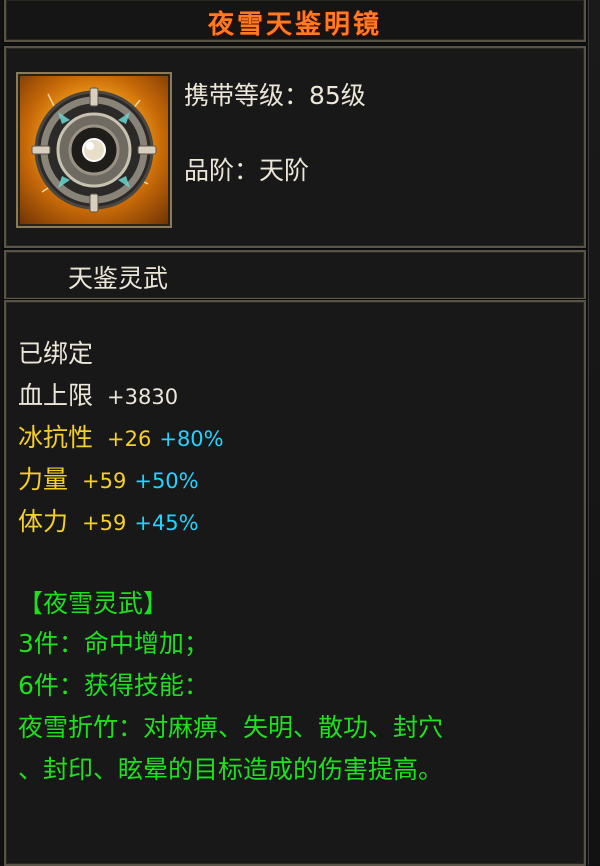 Image resolution: width=600 pixels, height=866 pixels. What do you see at coordinates (594, 432) in the screenshot?
I see `background-window-edge` at bounding box center [594, 432].